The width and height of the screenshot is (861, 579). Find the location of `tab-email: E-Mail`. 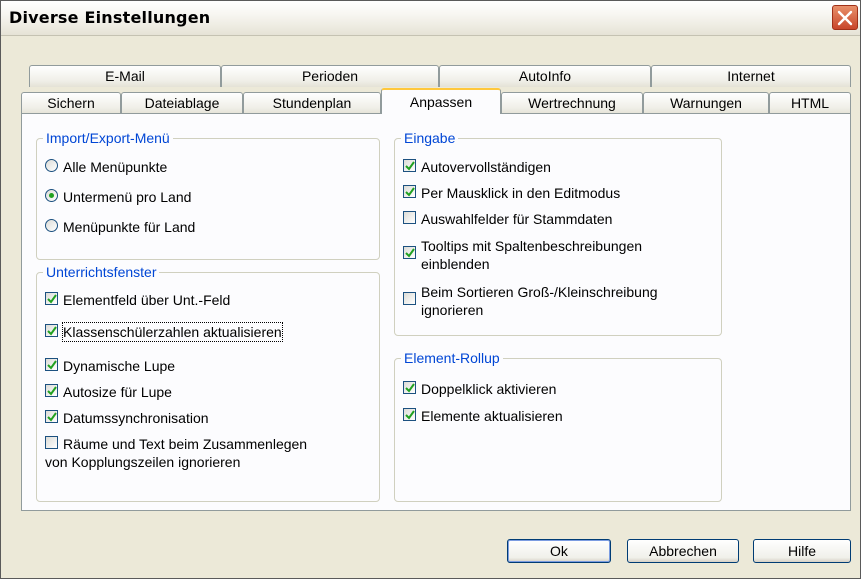

tab-email: E-Mail is located at coordinates (125, 76).